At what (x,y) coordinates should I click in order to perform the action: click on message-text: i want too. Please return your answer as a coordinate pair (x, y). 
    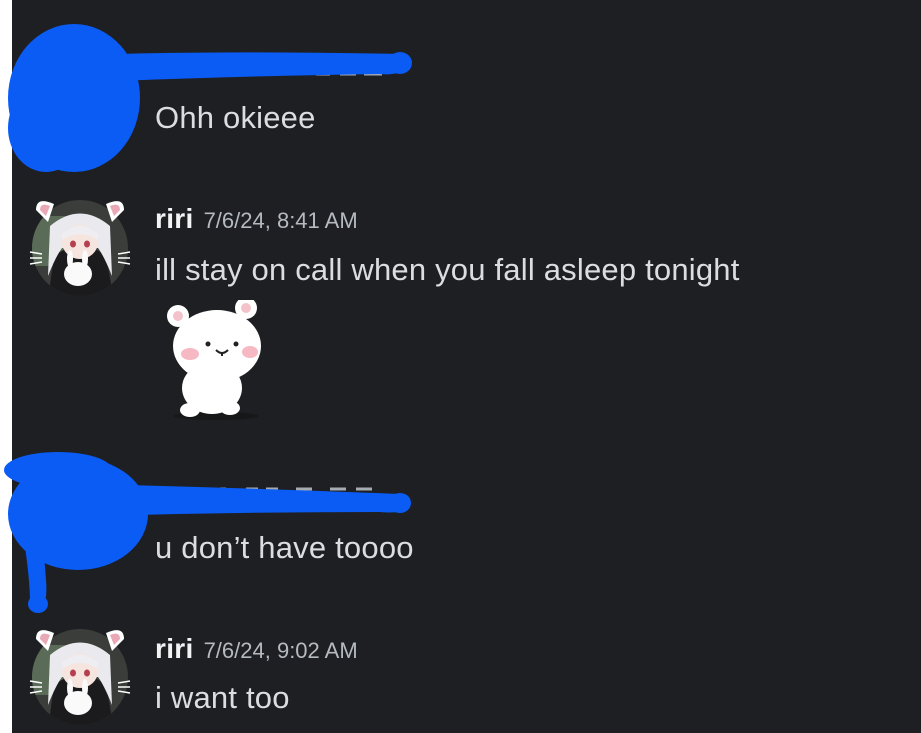
    Looking at the image, I should click on (222, 697).